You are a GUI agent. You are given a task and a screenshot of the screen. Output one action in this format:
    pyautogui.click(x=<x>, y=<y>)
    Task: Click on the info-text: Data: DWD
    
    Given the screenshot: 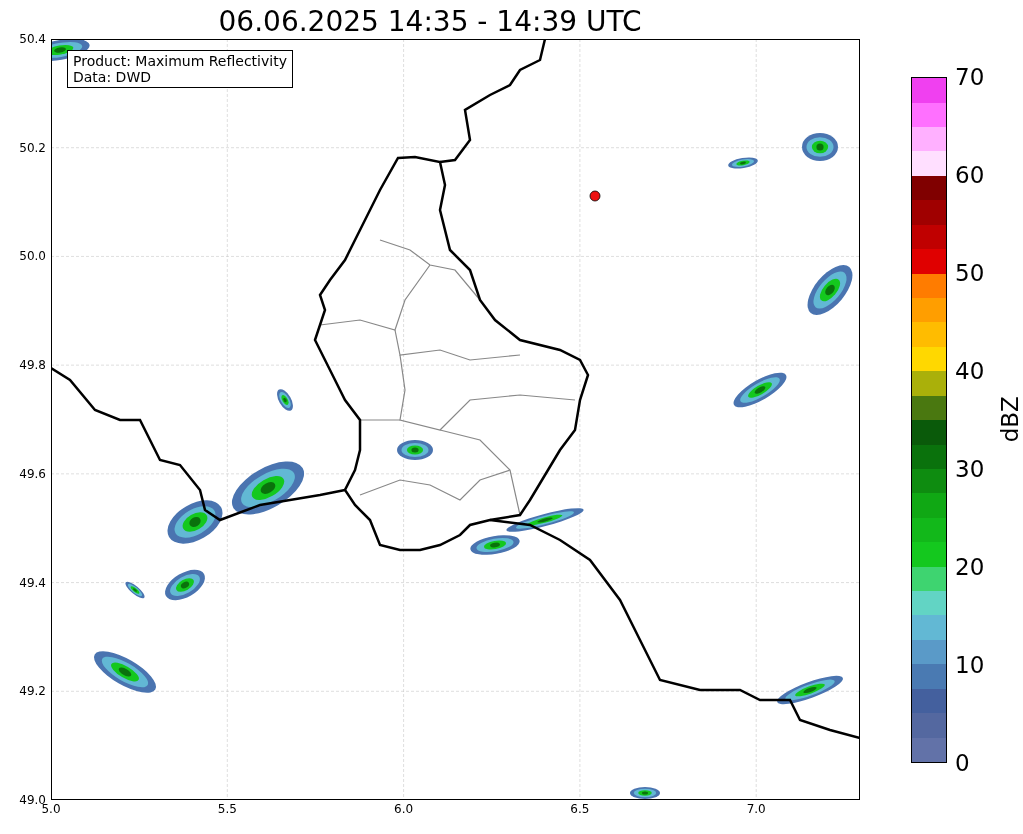 What is the action you would take?
    pyautogui.click(x=112, y=77)
    